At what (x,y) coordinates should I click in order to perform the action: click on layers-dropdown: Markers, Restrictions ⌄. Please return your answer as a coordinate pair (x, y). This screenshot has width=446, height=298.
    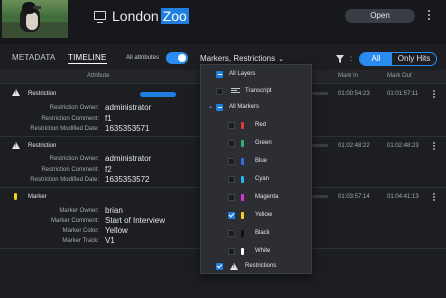
    Looking at the image, I should click on (242, 58).